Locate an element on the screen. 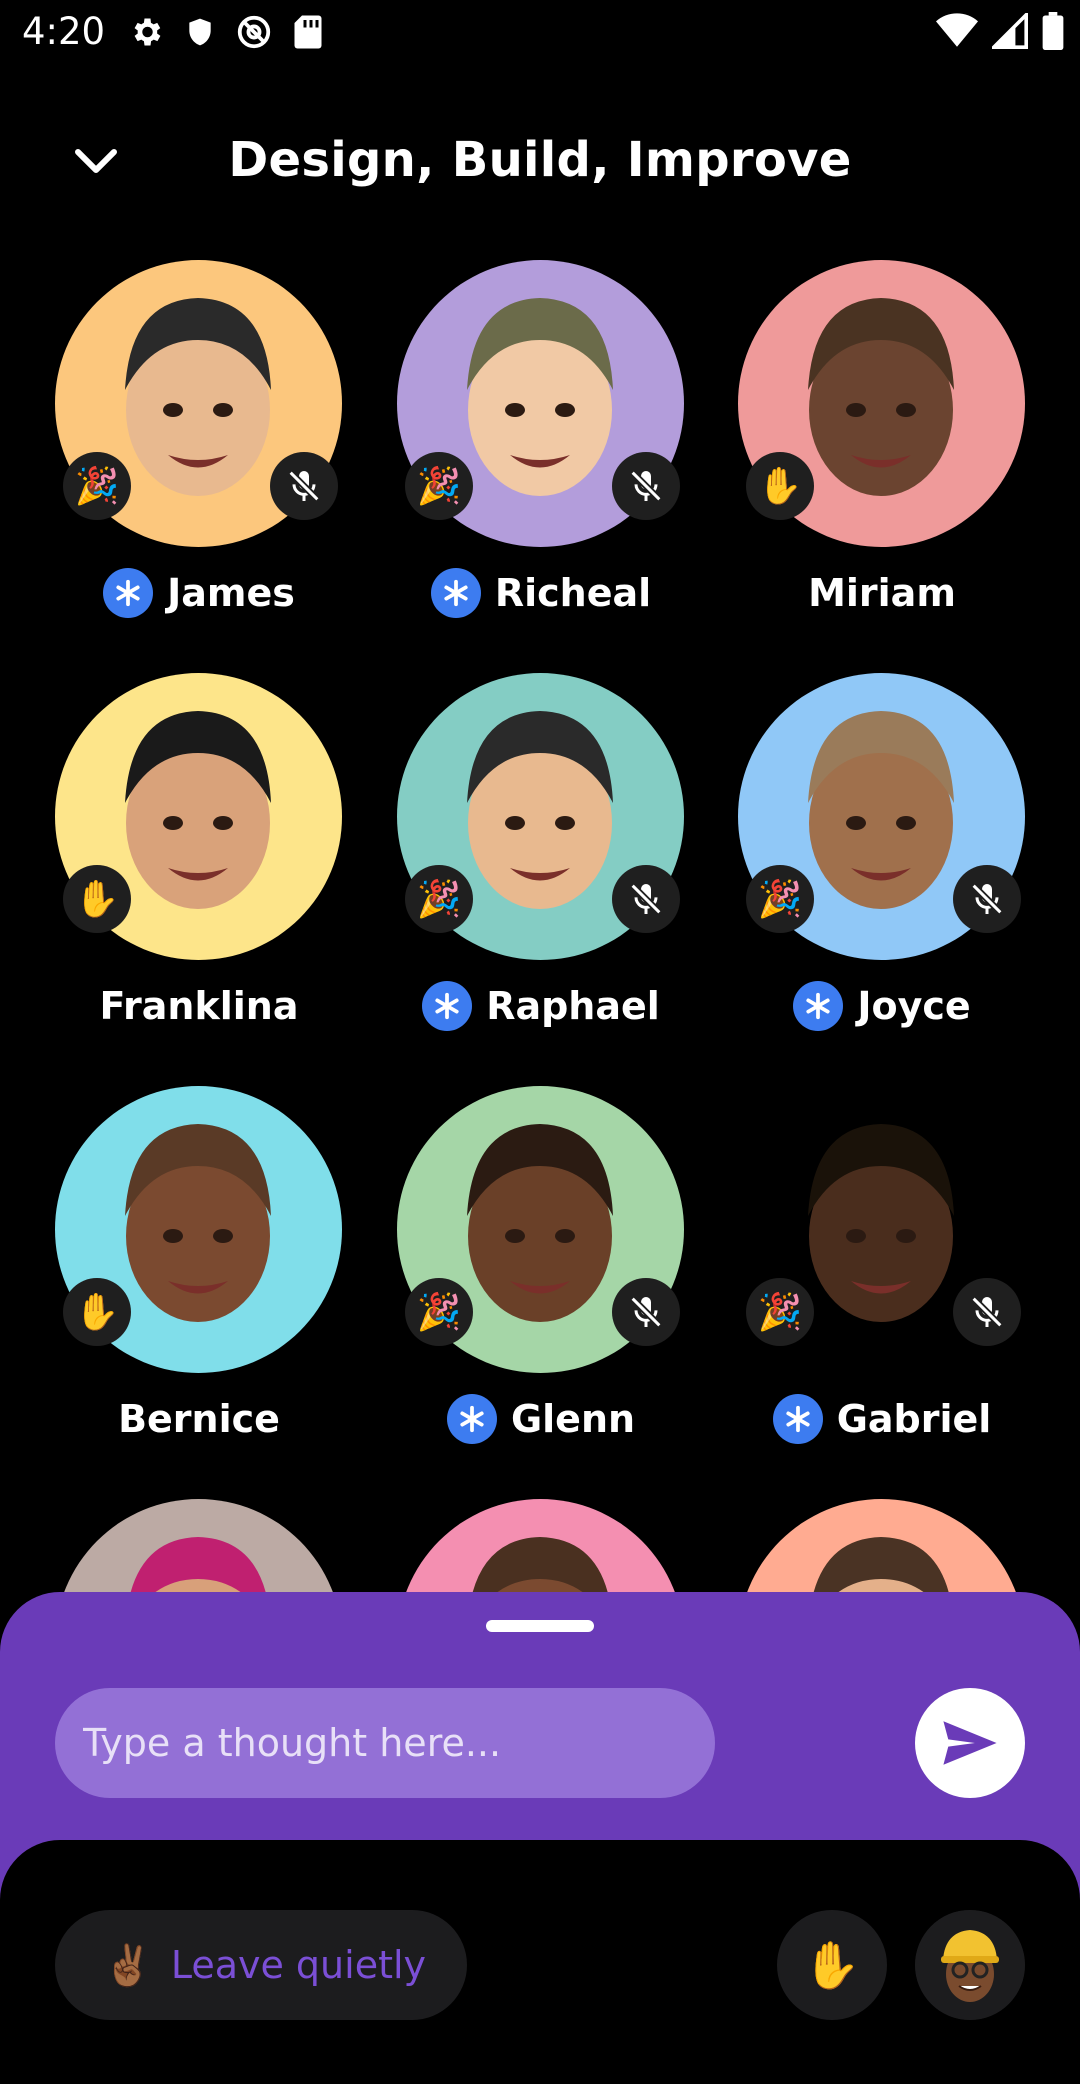 This screenshot has width=1080, height=2084. participant-name: Miriam is located at coordinates (882, 593).